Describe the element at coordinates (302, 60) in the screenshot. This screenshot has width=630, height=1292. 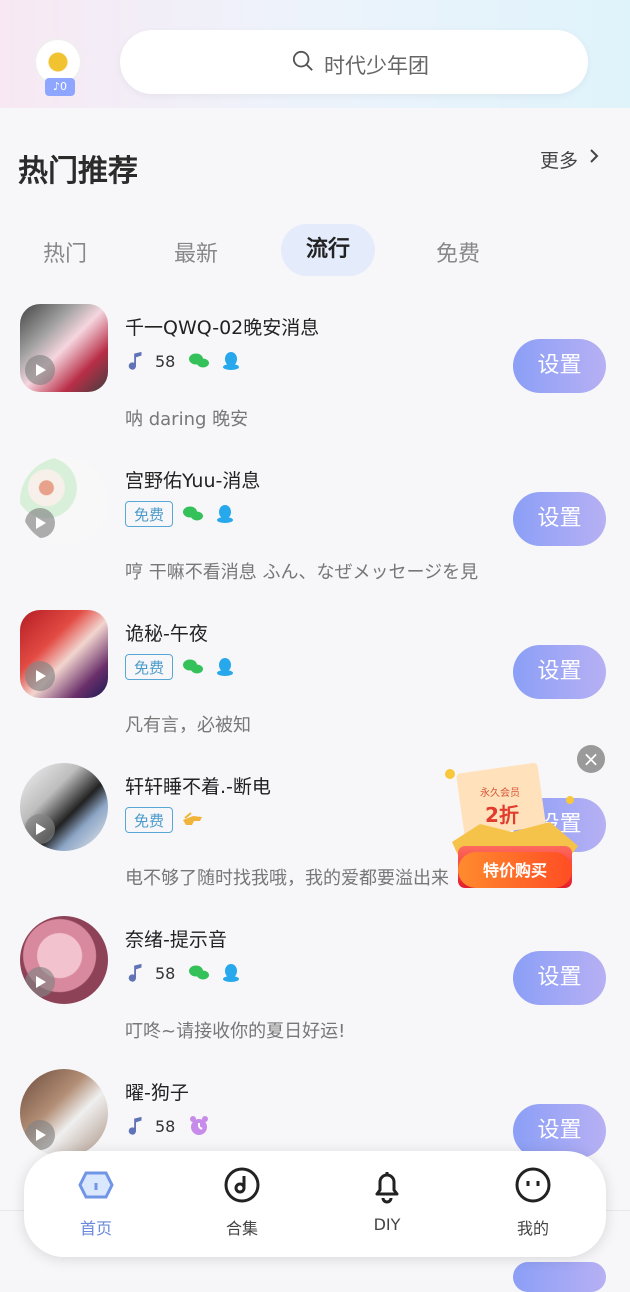
I see `search-icon` at that location.